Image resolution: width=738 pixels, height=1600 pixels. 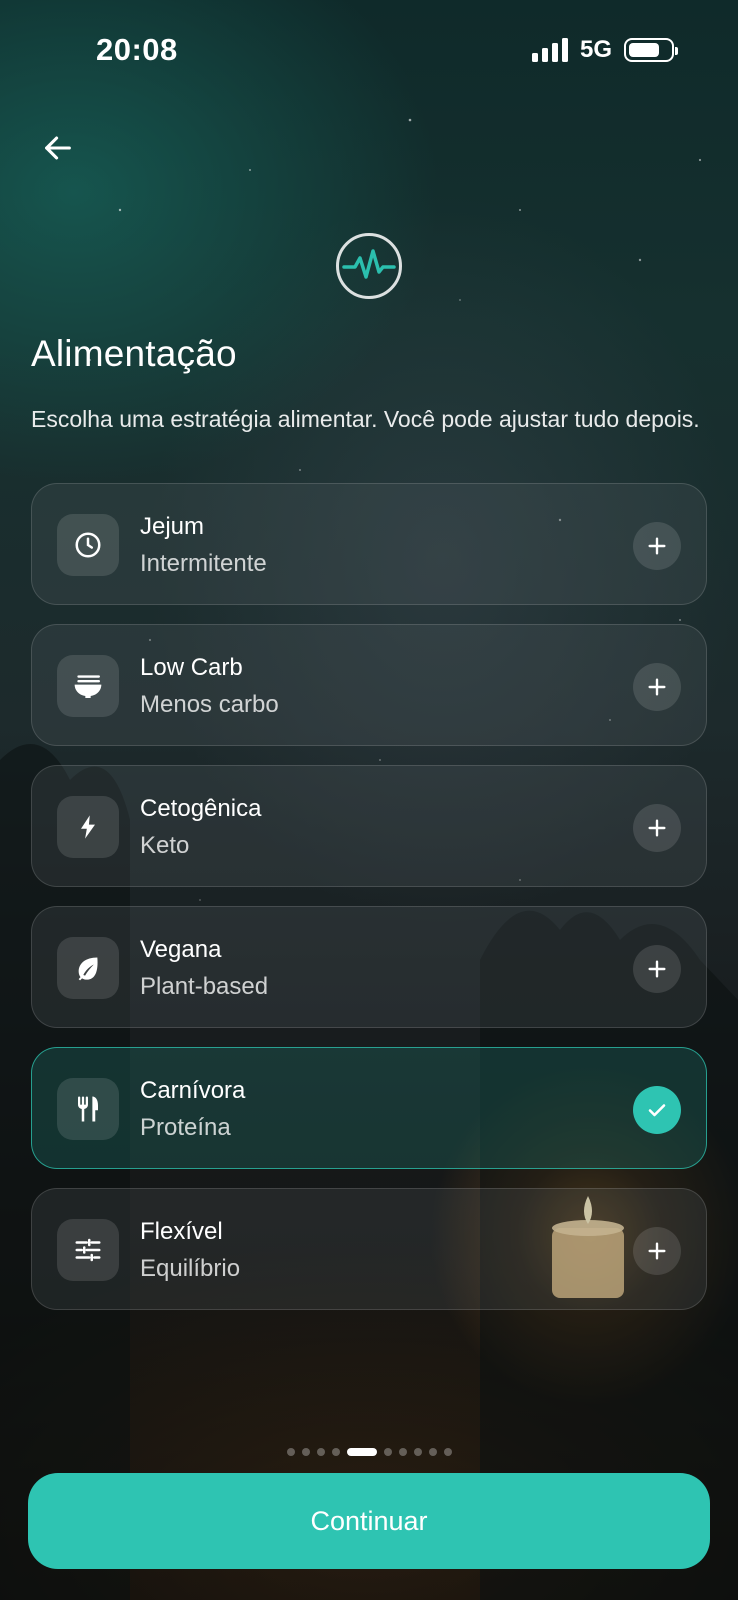 I want to click on arrow-left-icon, so click(x=58, y=148).